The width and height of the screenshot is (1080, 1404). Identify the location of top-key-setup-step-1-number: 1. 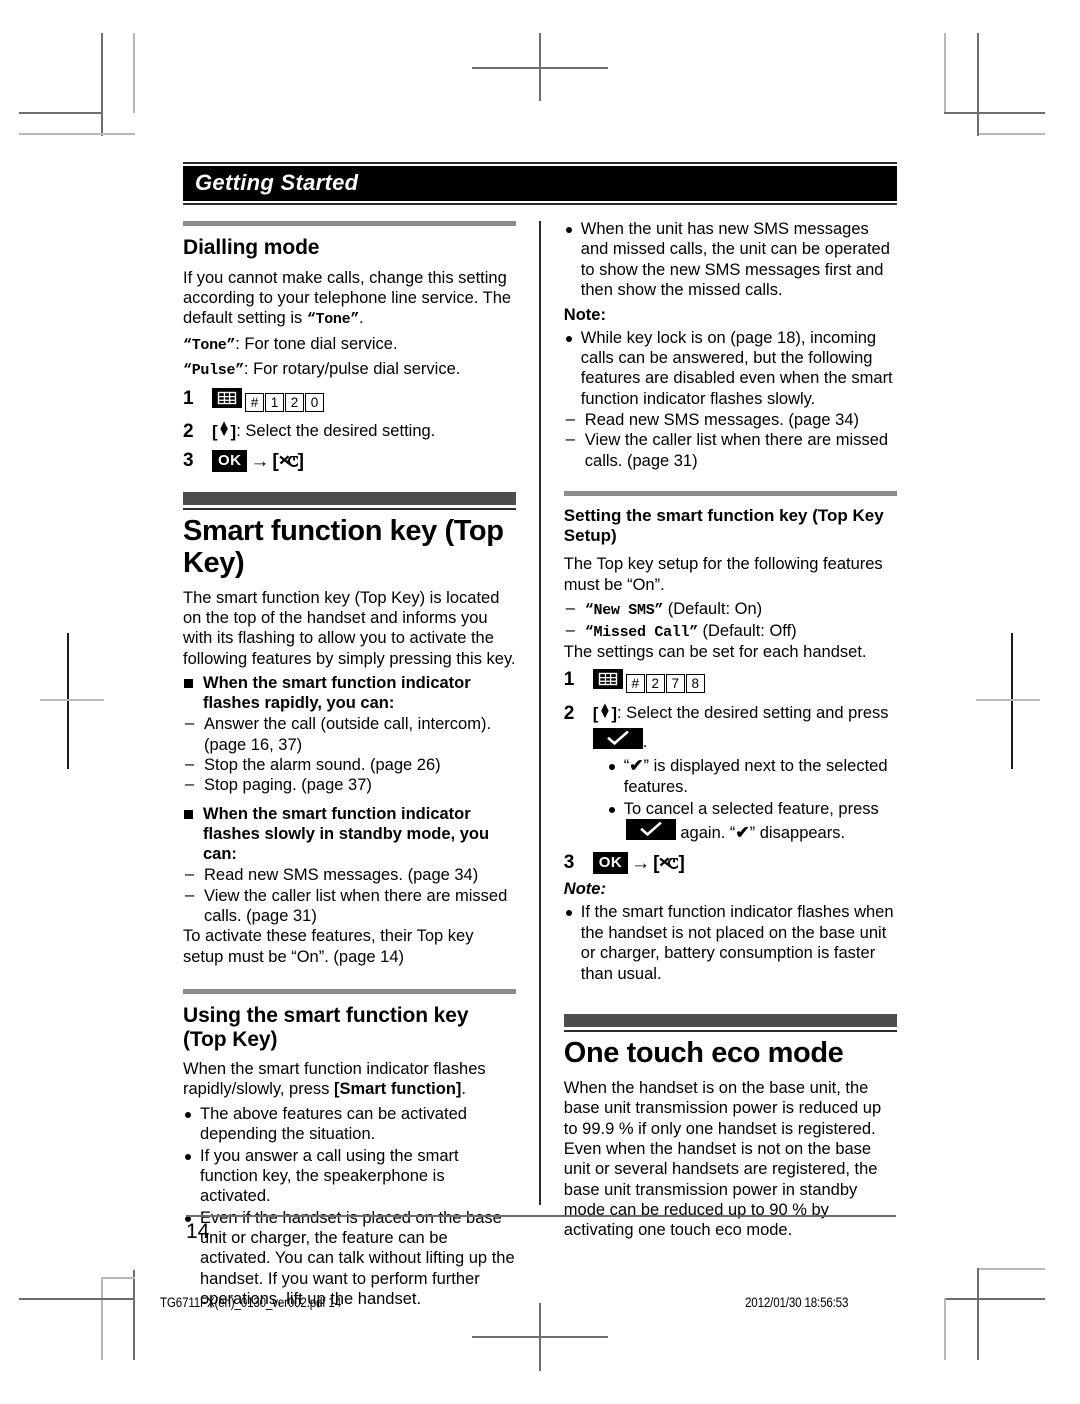
(569, 680).